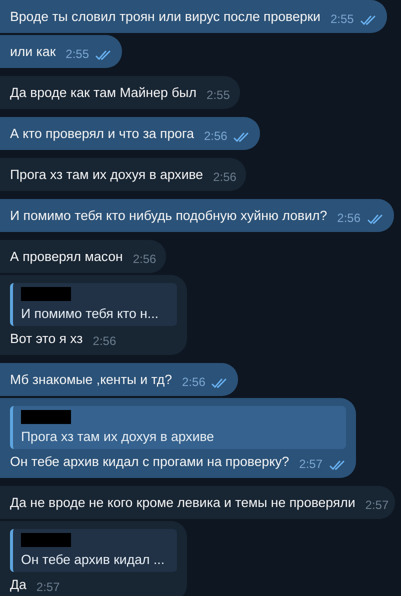  I want to click on message-text: Да вроде как там Майнер был, so click(103, 92).